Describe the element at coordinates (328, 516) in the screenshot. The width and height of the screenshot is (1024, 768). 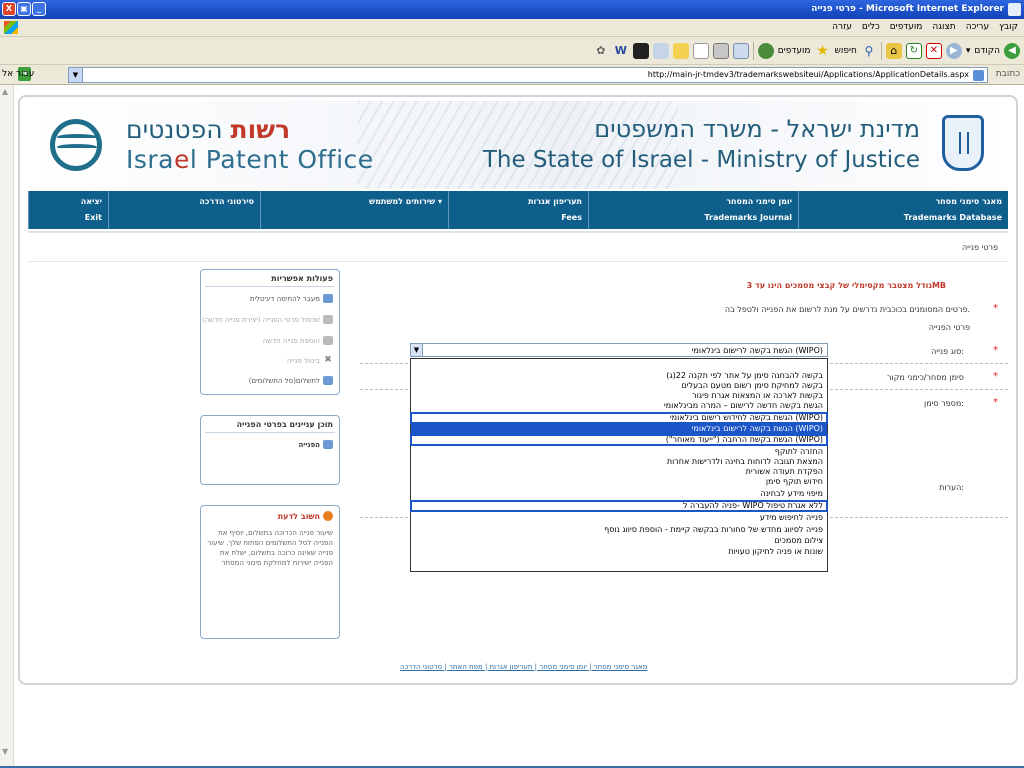
I see `info-icon` at that location.